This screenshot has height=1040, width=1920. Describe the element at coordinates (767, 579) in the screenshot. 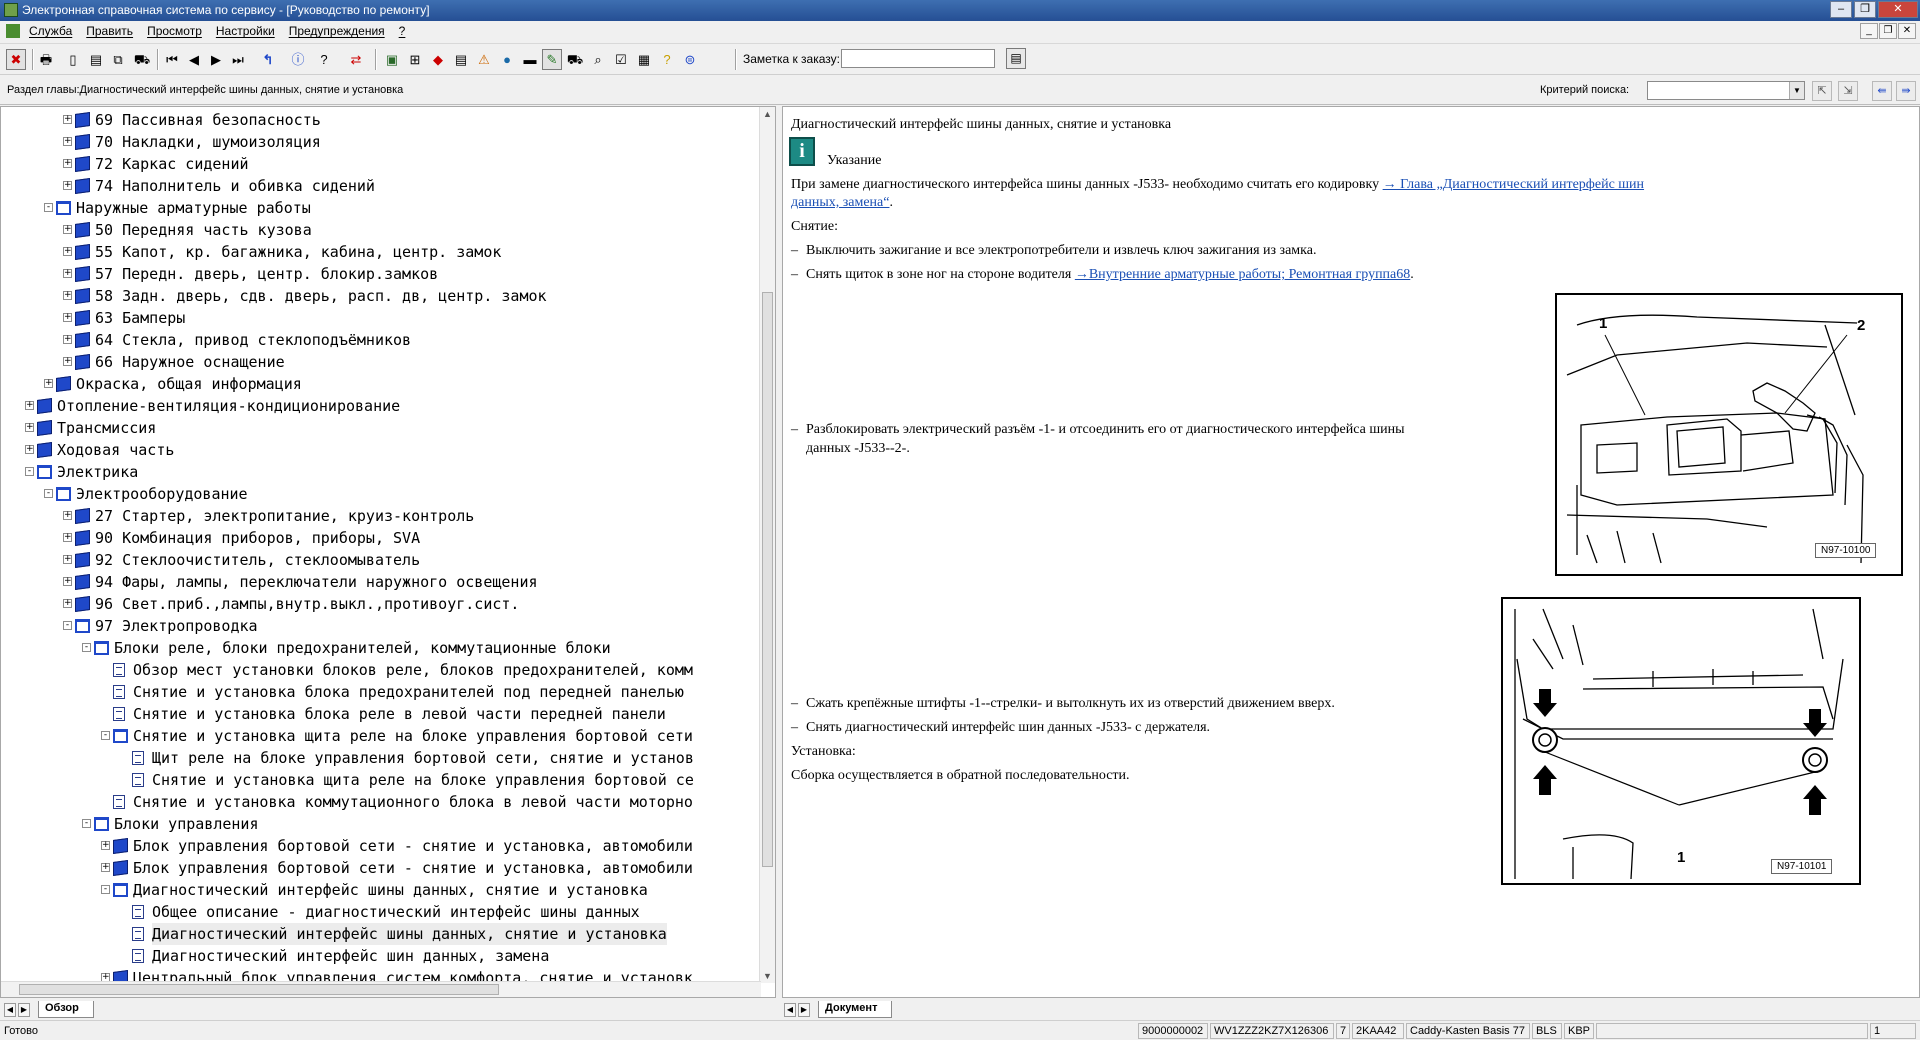

I see `tree-scroll-thumb` at that location.